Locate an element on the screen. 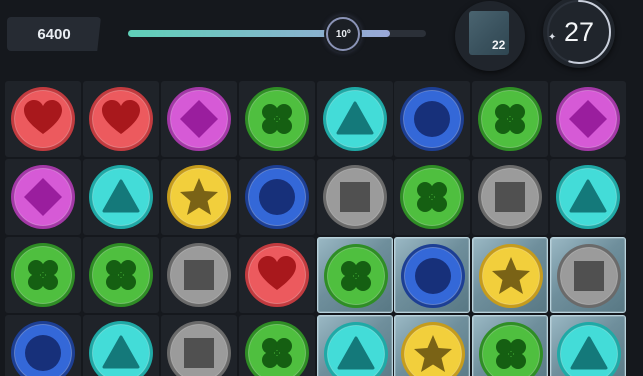  level-progress-bar: 10º is located at coordinates (277, 34).